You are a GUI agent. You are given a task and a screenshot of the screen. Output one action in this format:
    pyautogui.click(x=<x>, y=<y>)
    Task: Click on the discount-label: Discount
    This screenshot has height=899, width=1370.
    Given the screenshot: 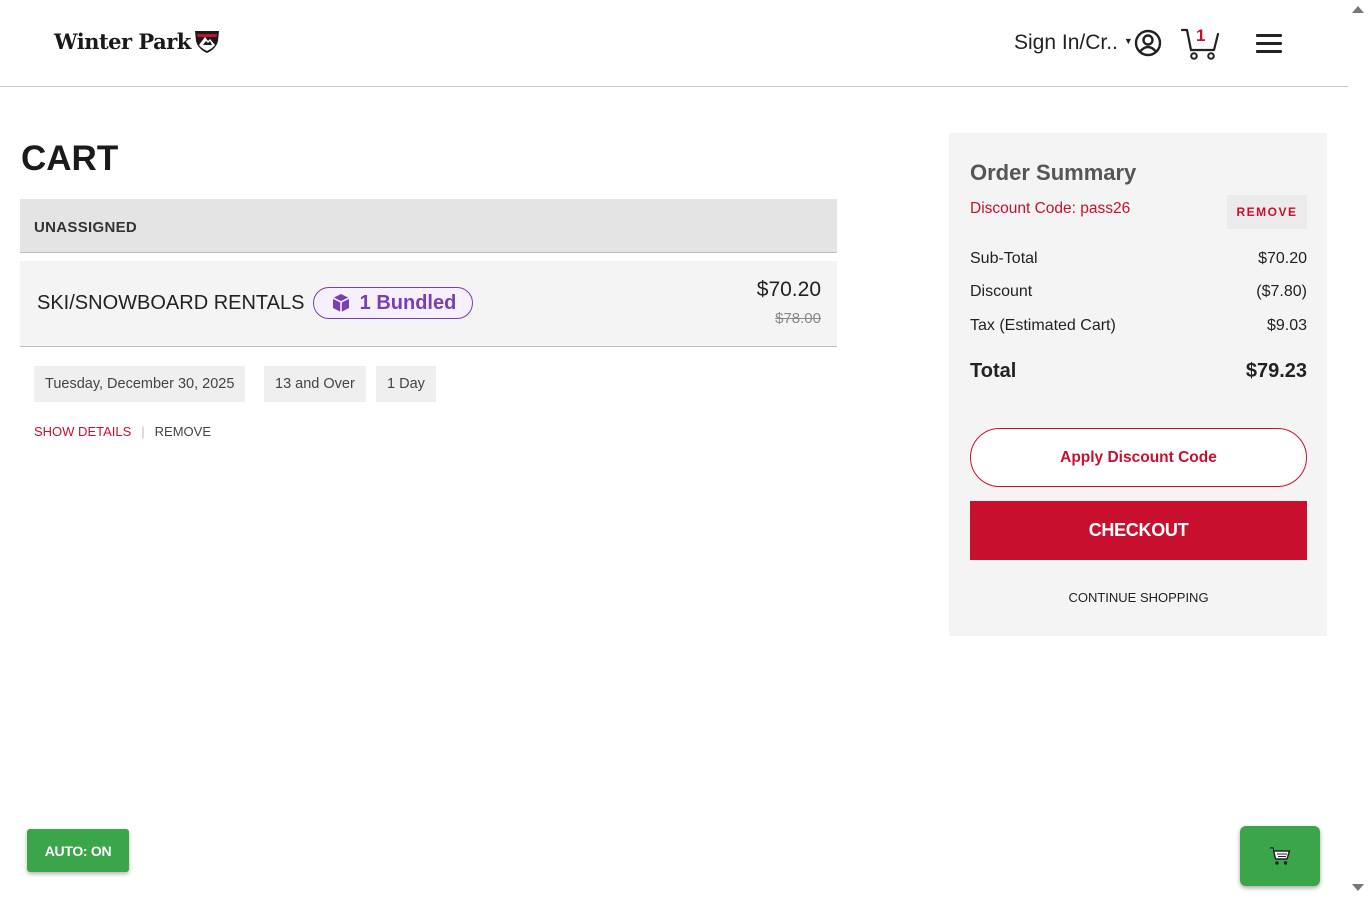 What is the action you would take?
    pyautogui.click(x=1001, y=291)
    